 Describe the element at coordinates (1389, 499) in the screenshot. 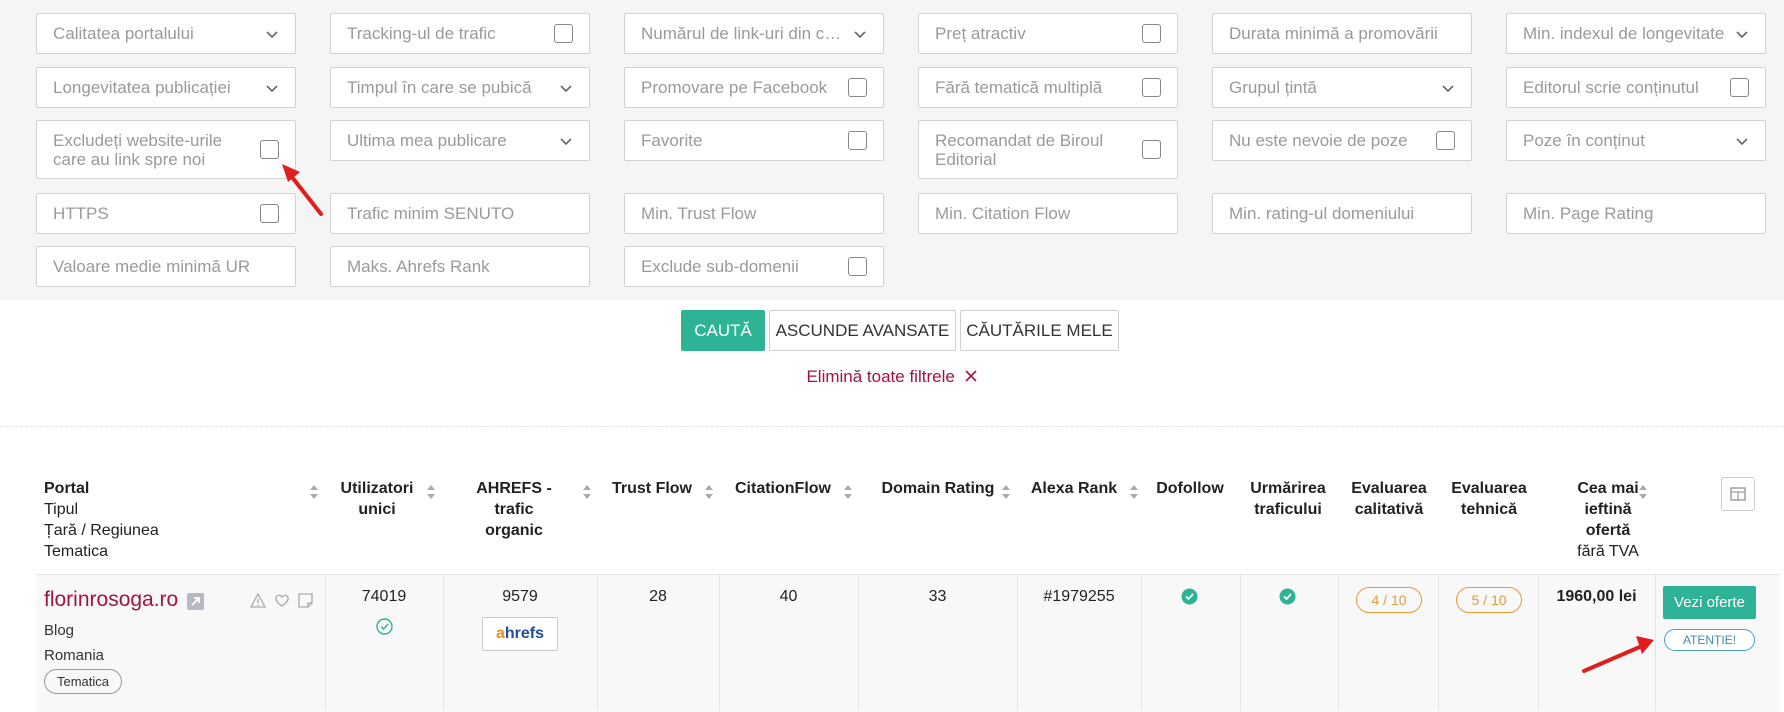

I see `header-quality-rating: Evaluarea calitativă` at that location.